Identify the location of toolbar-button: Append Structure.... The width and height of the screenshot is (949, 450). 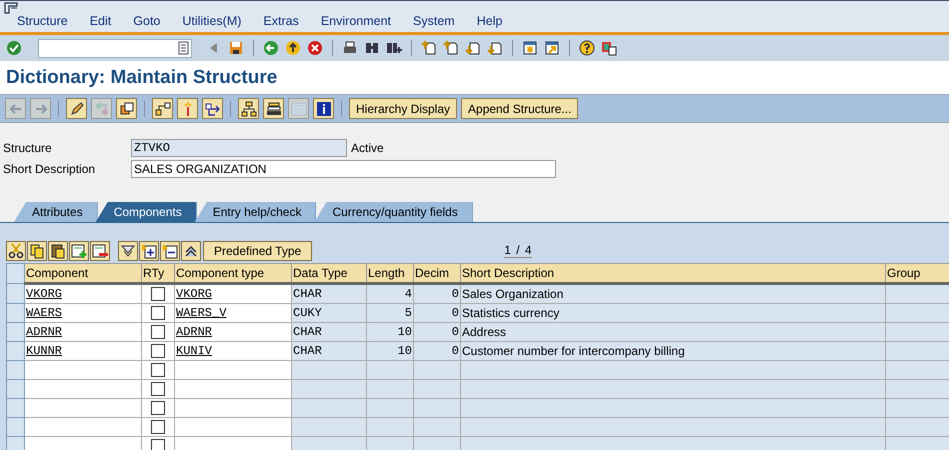
(519, 108).